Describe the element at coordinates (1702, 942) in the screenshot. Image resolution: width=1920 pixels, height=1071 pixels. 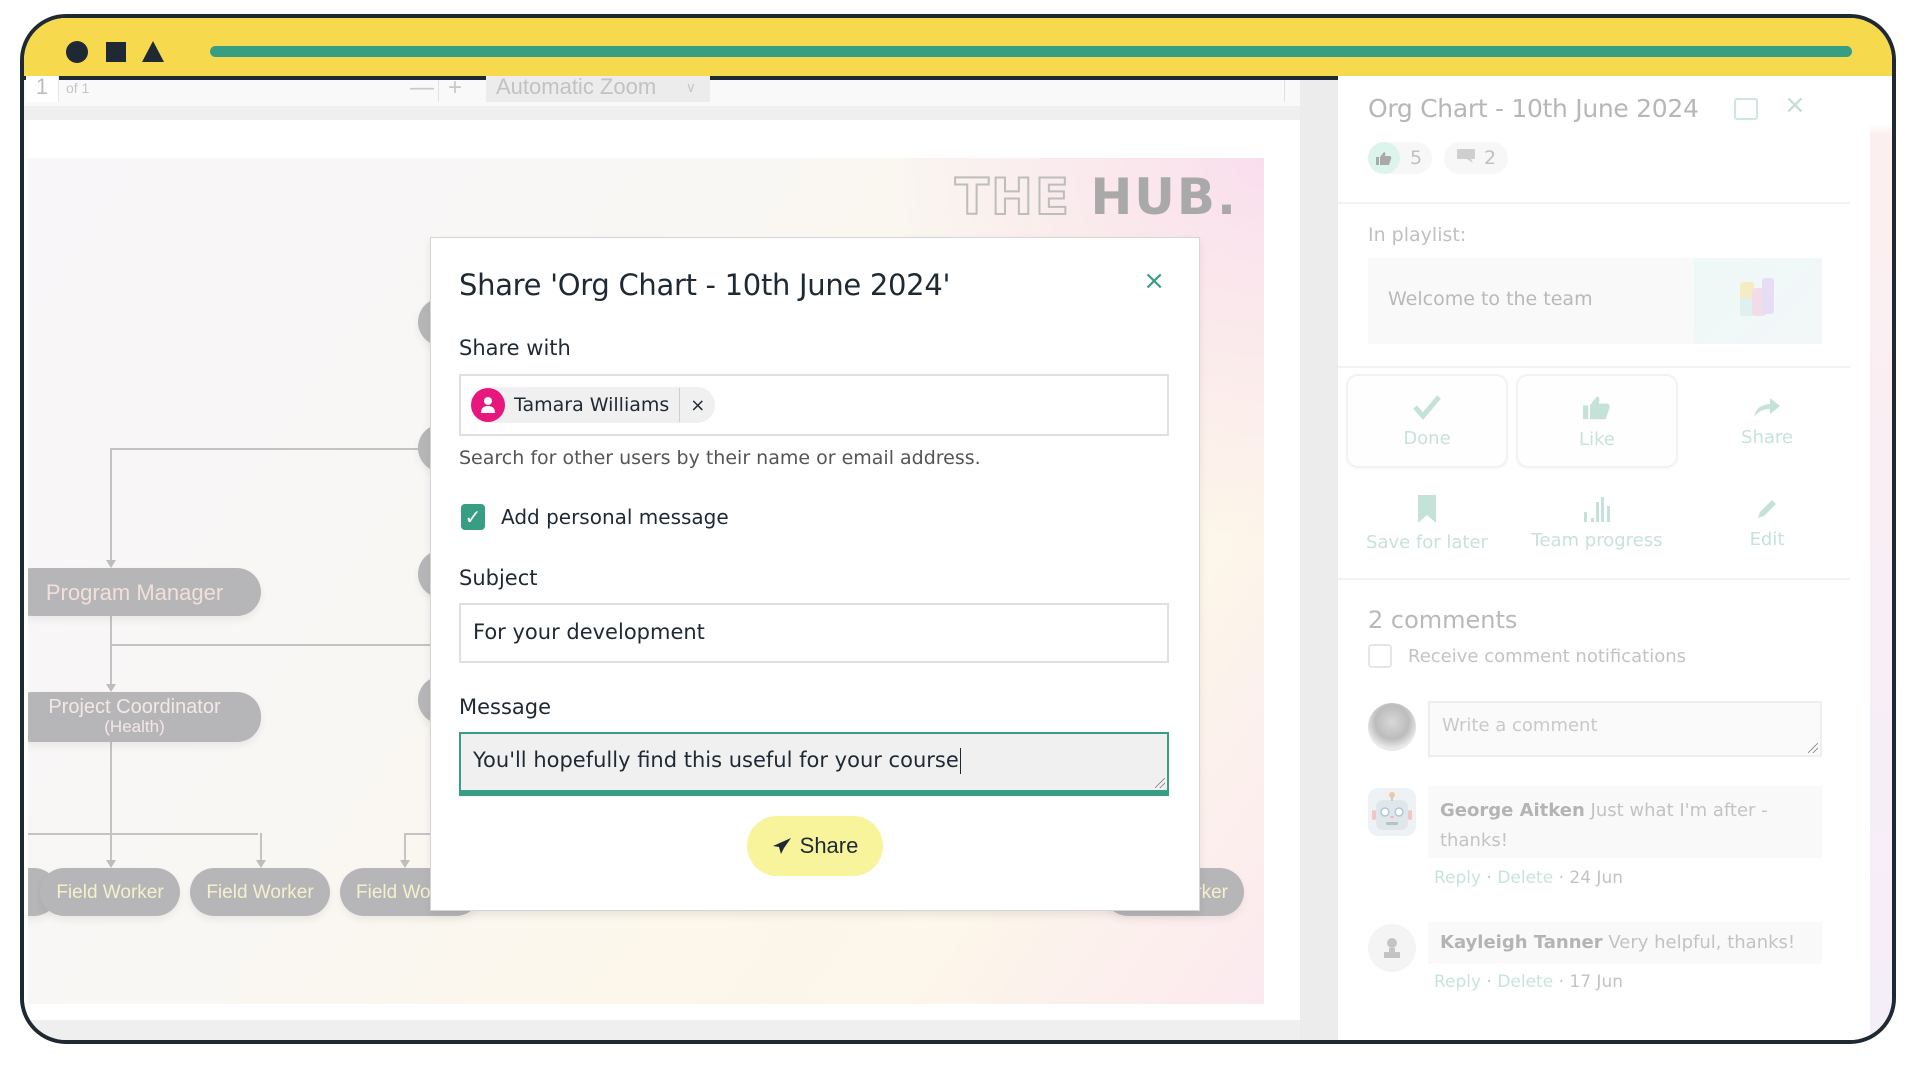
I see `comment-text: Very helpful, thanks!` at that location.